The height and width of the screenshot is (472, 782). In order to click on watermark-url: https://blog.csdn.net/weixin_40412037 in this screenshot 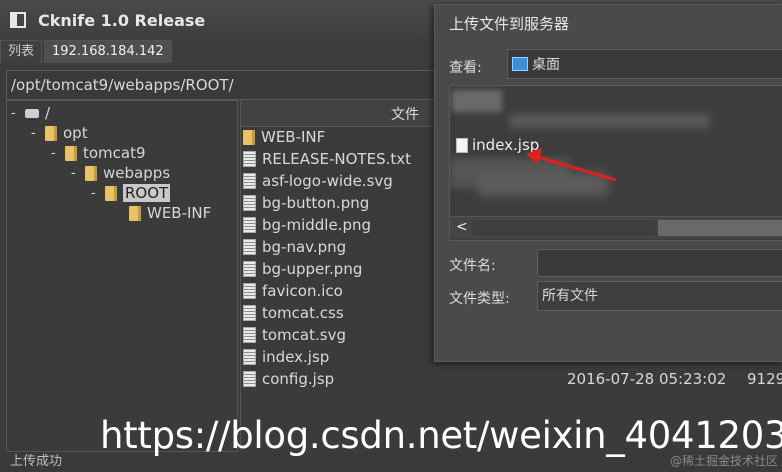, I will do `click(441, 435)`.